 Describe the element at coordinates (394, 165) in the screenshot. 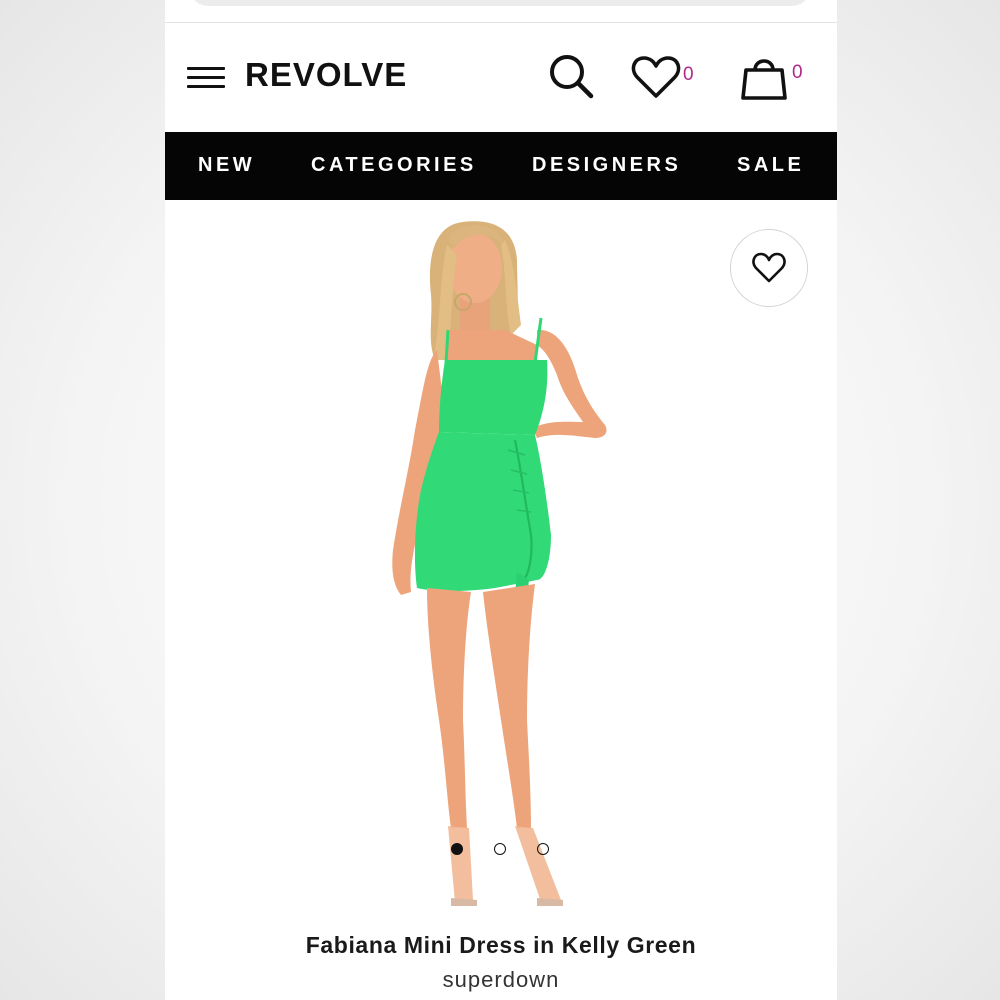

I see `nav-item-categories: CATEGORIES` at that location.